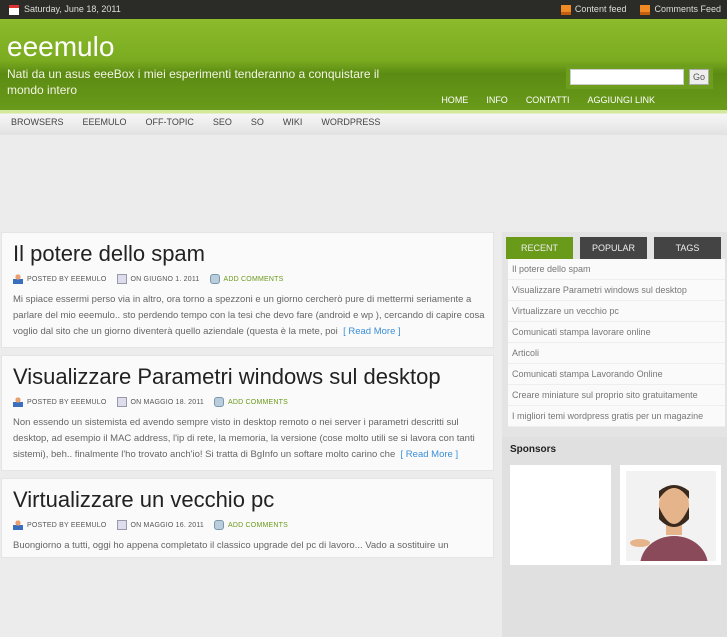  I want to click on tab-tags: TAGS, so click(687, 248).